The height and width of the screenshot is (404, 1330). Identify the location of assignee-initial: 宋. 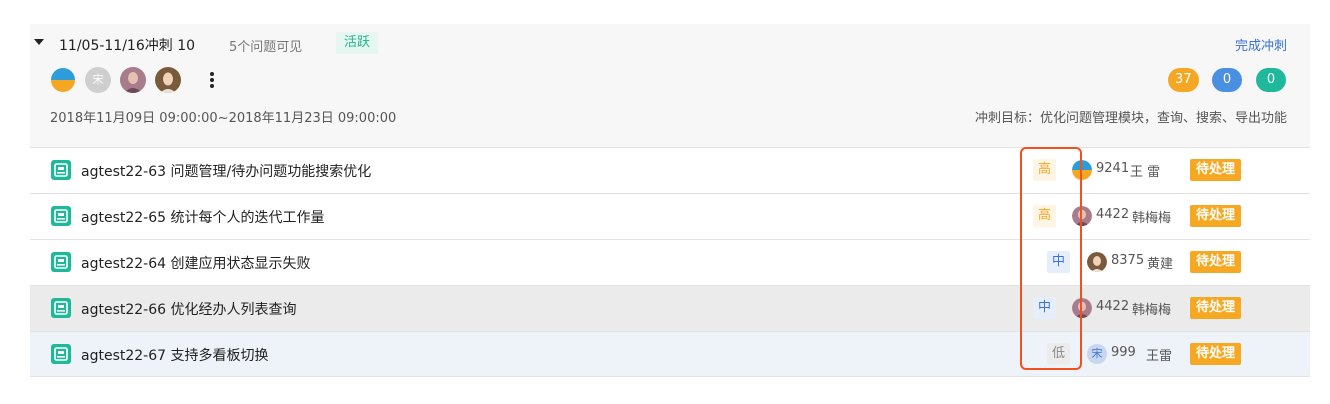
(1097, 353).